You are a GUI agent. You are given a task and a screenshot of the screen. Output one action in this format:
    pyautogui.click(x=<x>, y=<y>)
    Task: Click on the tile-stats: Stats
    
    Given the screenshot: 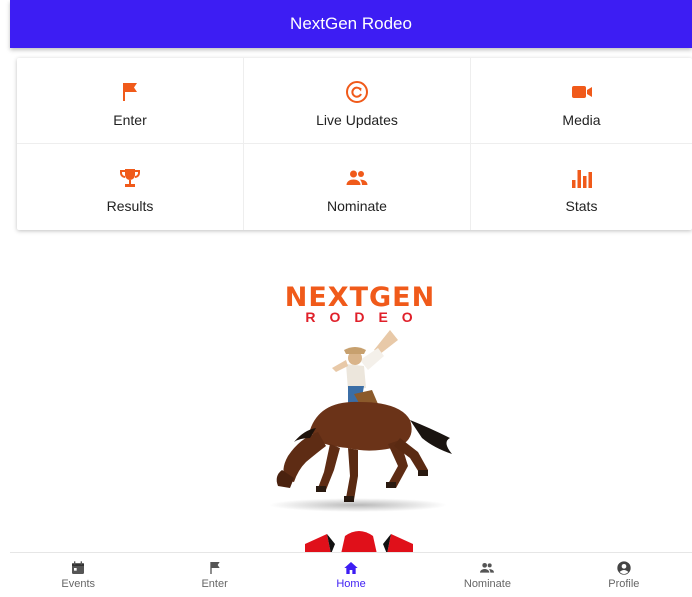 What is the action you would take?
    pyautogui.click(x=581, y=187)
    